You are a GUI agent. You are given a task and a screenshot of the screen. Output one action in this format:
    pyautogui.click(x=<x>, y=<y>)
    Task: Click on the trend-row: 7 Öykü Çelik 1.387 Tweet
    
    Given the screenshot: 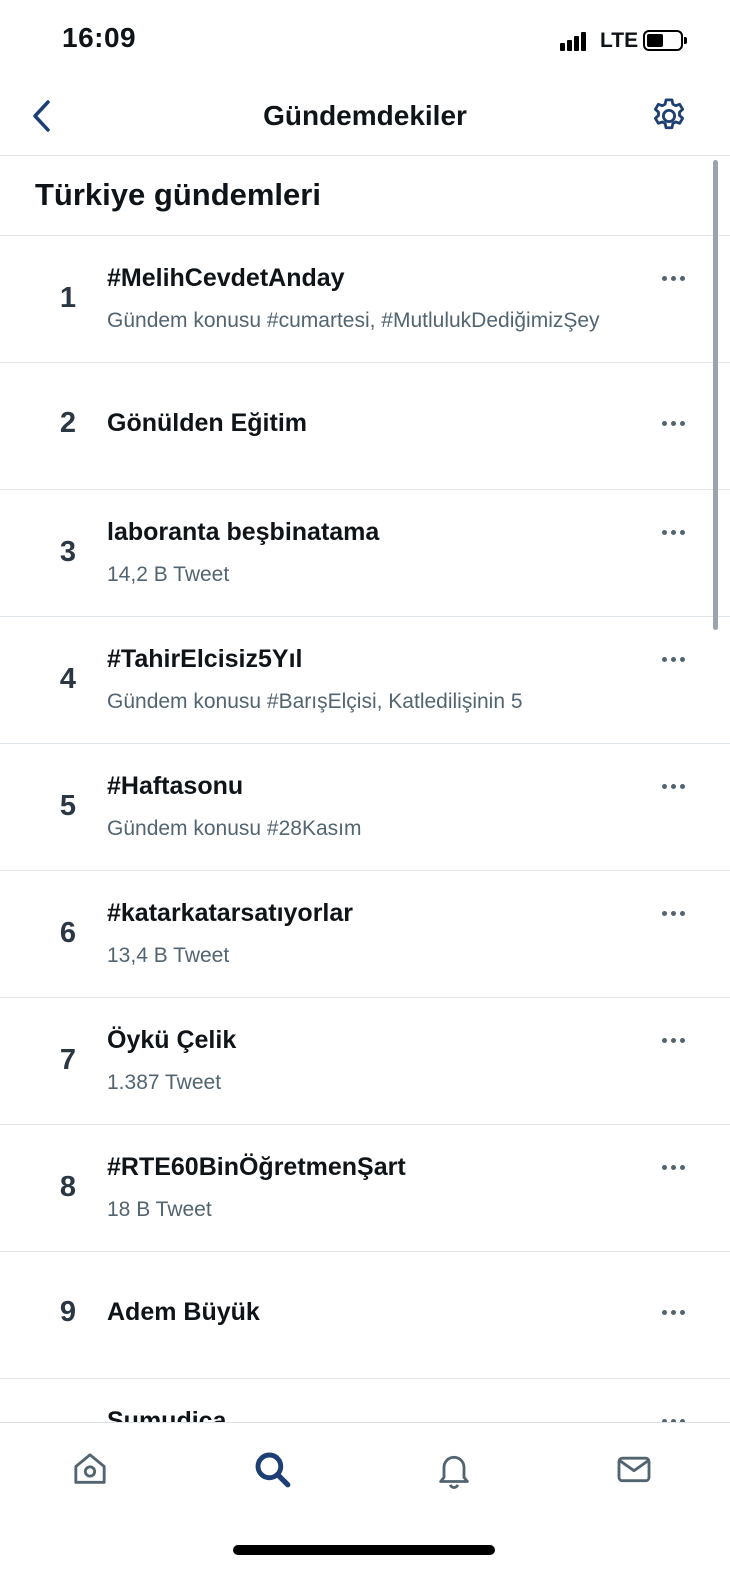 What is the action you would take?
    pyautogui.click(x=365, y=1061)
    